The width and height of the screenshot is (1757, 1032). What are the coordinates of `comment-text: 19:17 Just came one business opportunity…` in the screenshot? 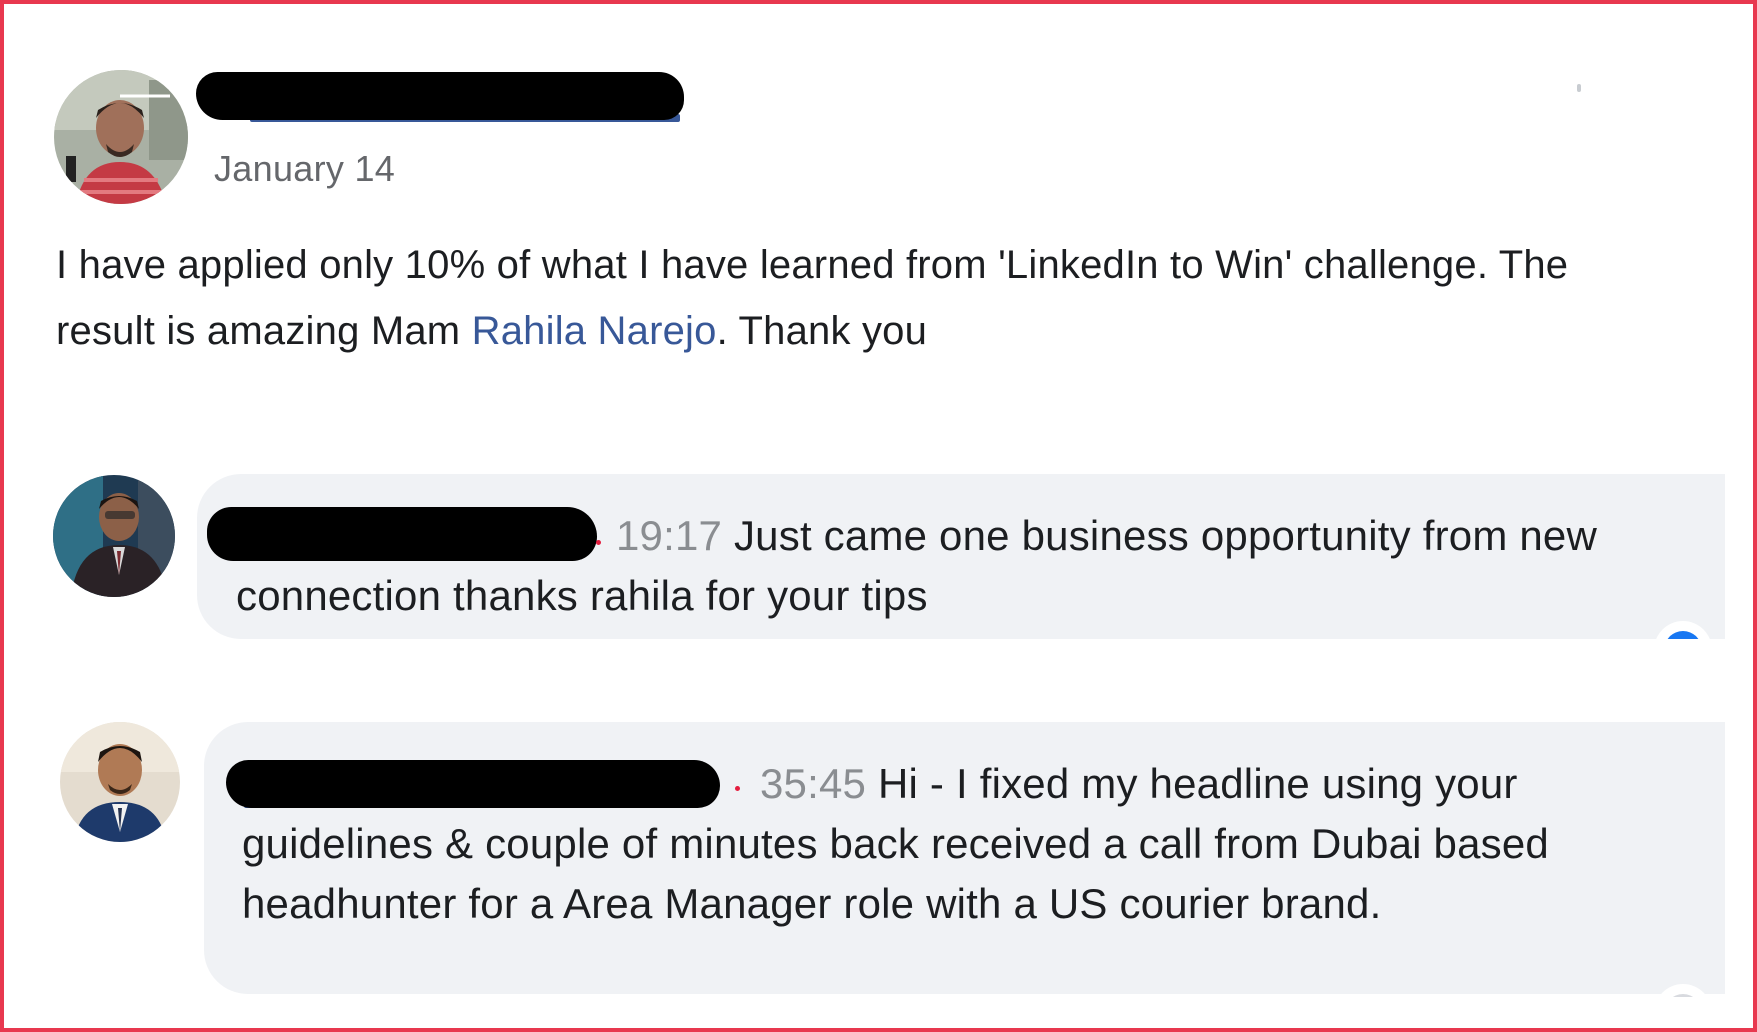 It's located at (976, 566).